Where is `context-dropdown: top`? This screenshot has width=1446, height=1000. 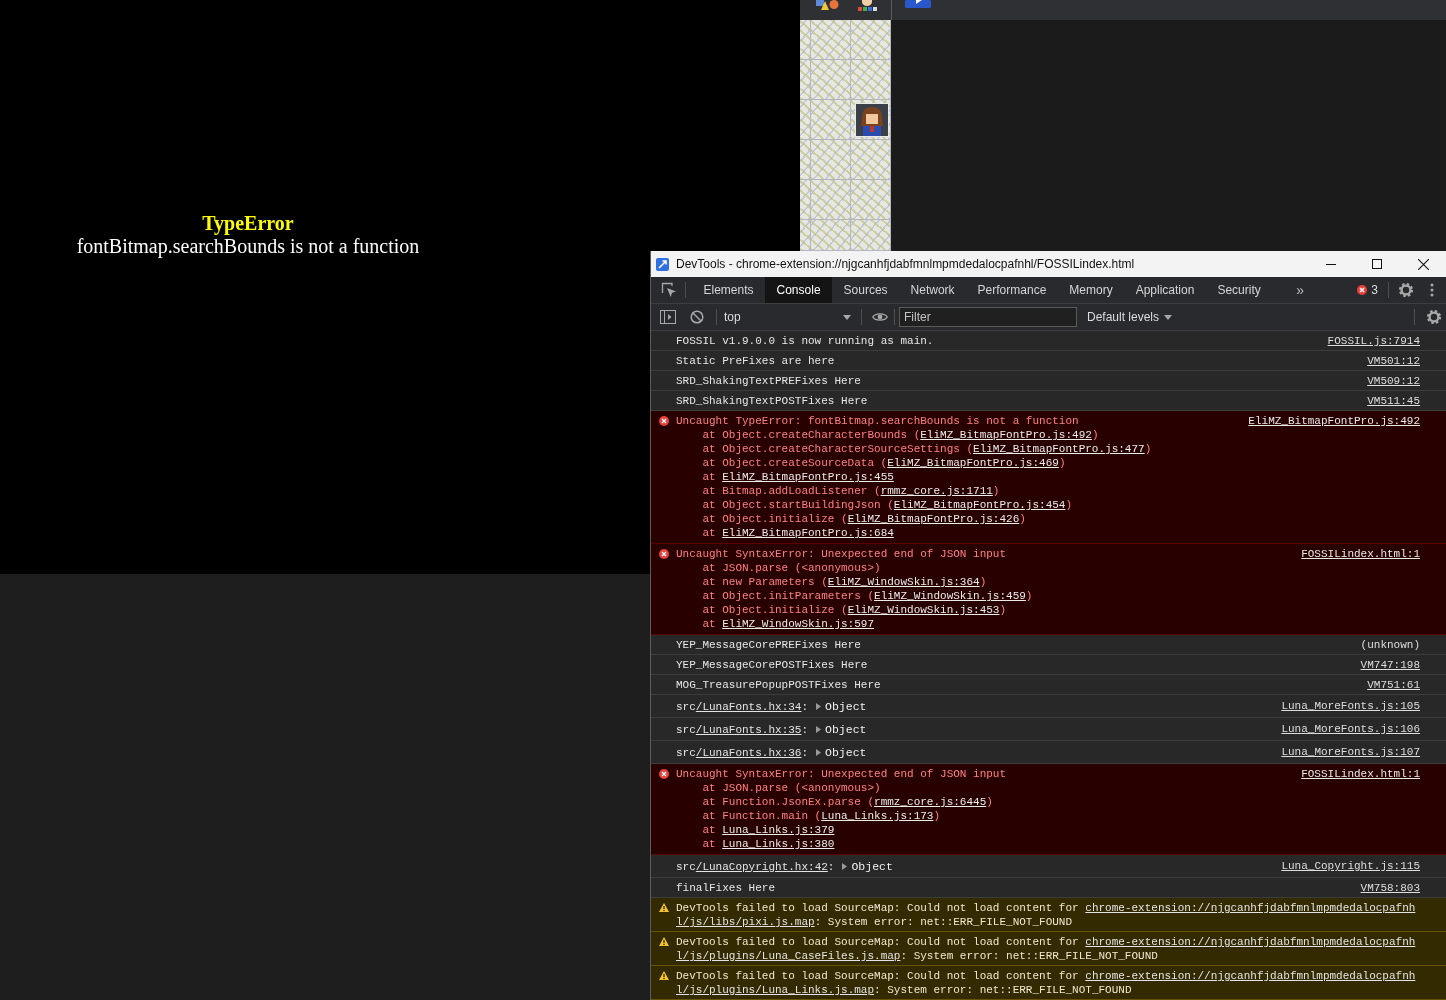
context-dropdown: top is located at coordinates (788, 317).